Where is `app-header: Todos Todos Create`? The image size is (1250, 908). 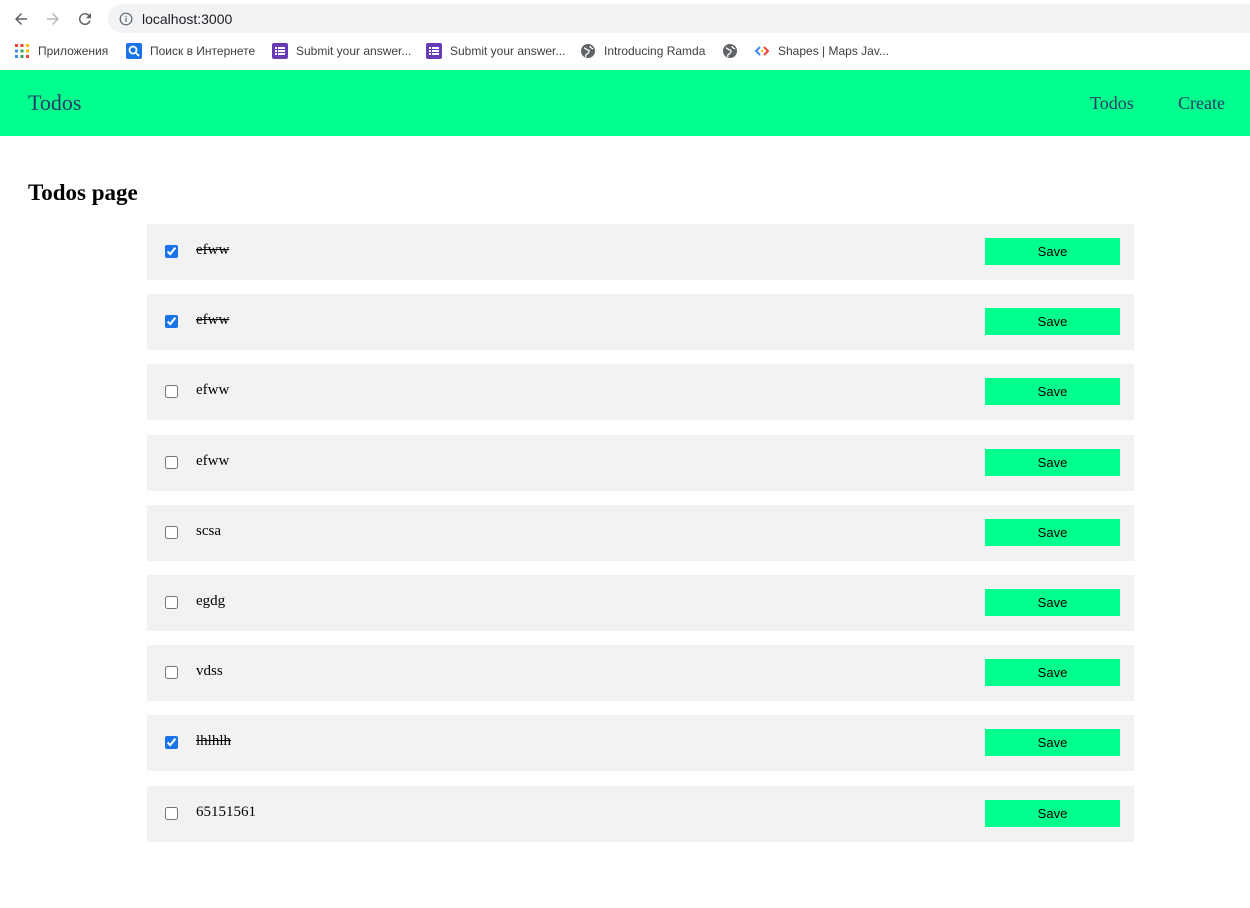 app-header: Todos Todos Create is located at coordinates (625, 103).